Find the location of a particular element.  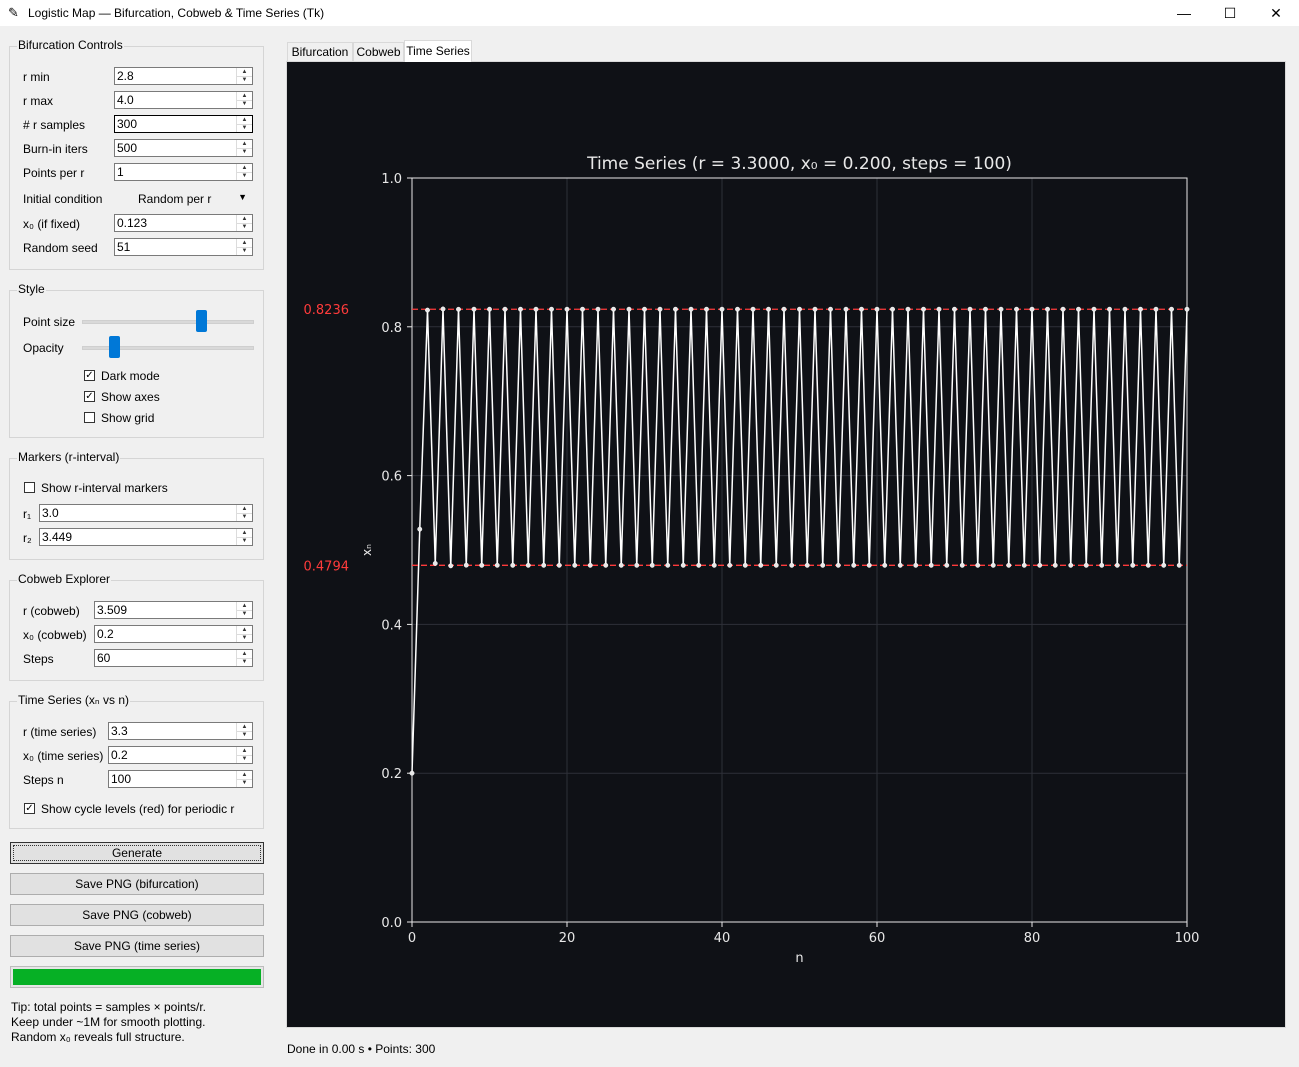

ppr-value: 1 is located at coordinates (120, 172).